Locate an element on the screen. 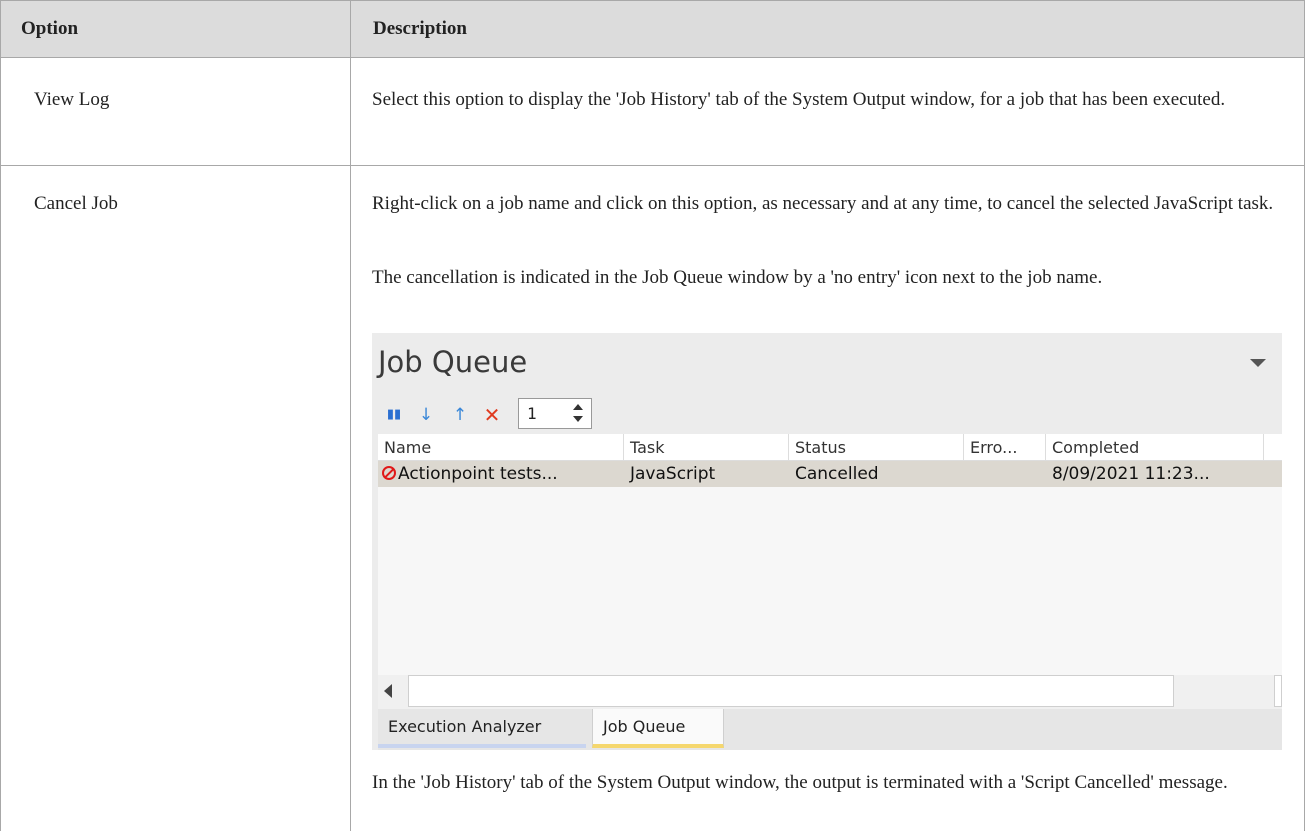  horizontal-scrollbar is located at coordinates (830, 692).